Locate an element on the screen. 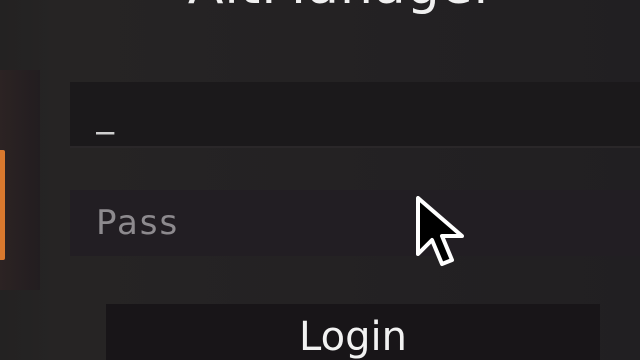  app-title: AltManager is located at coordinates (331, 8).